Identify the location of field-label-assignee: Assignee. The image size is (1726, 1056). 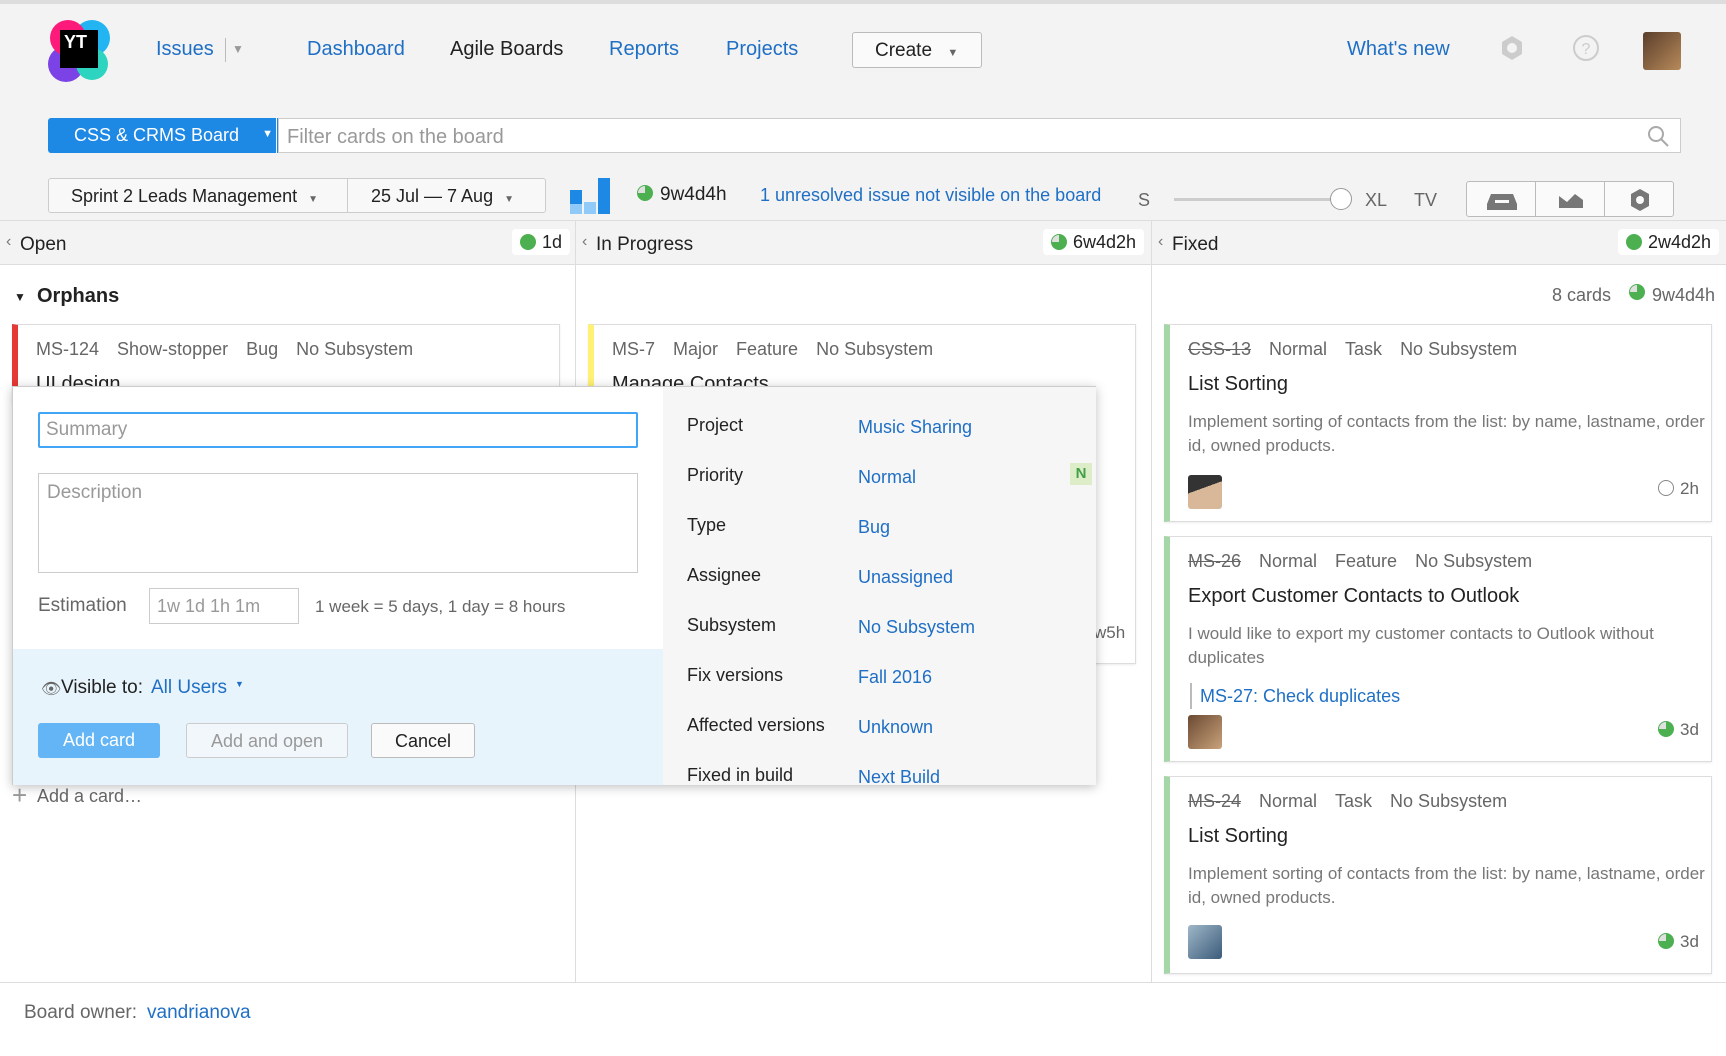
(724, 575).